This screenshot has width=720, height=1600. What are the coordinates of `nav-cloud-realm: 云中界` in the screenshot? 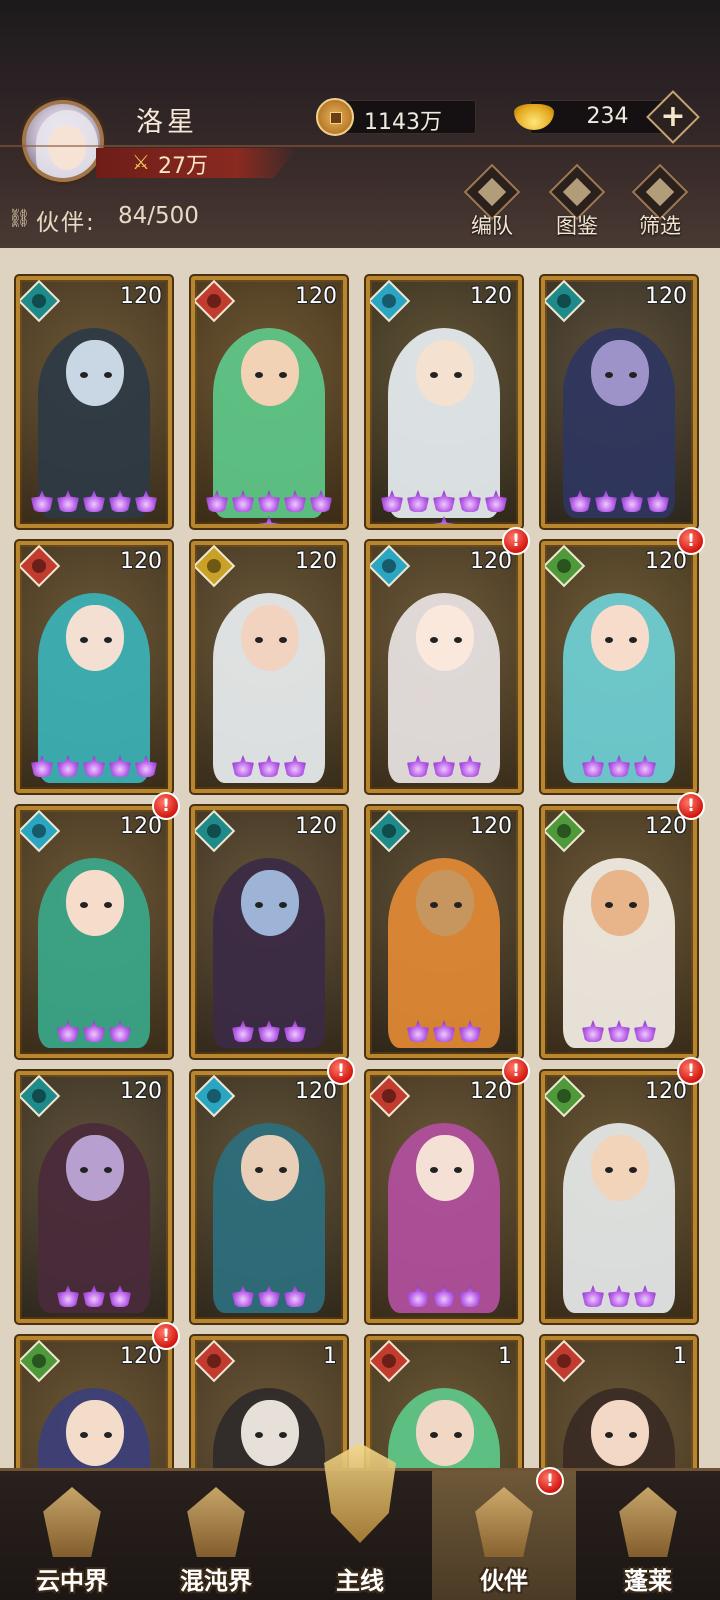 It's located at (72, 1535).